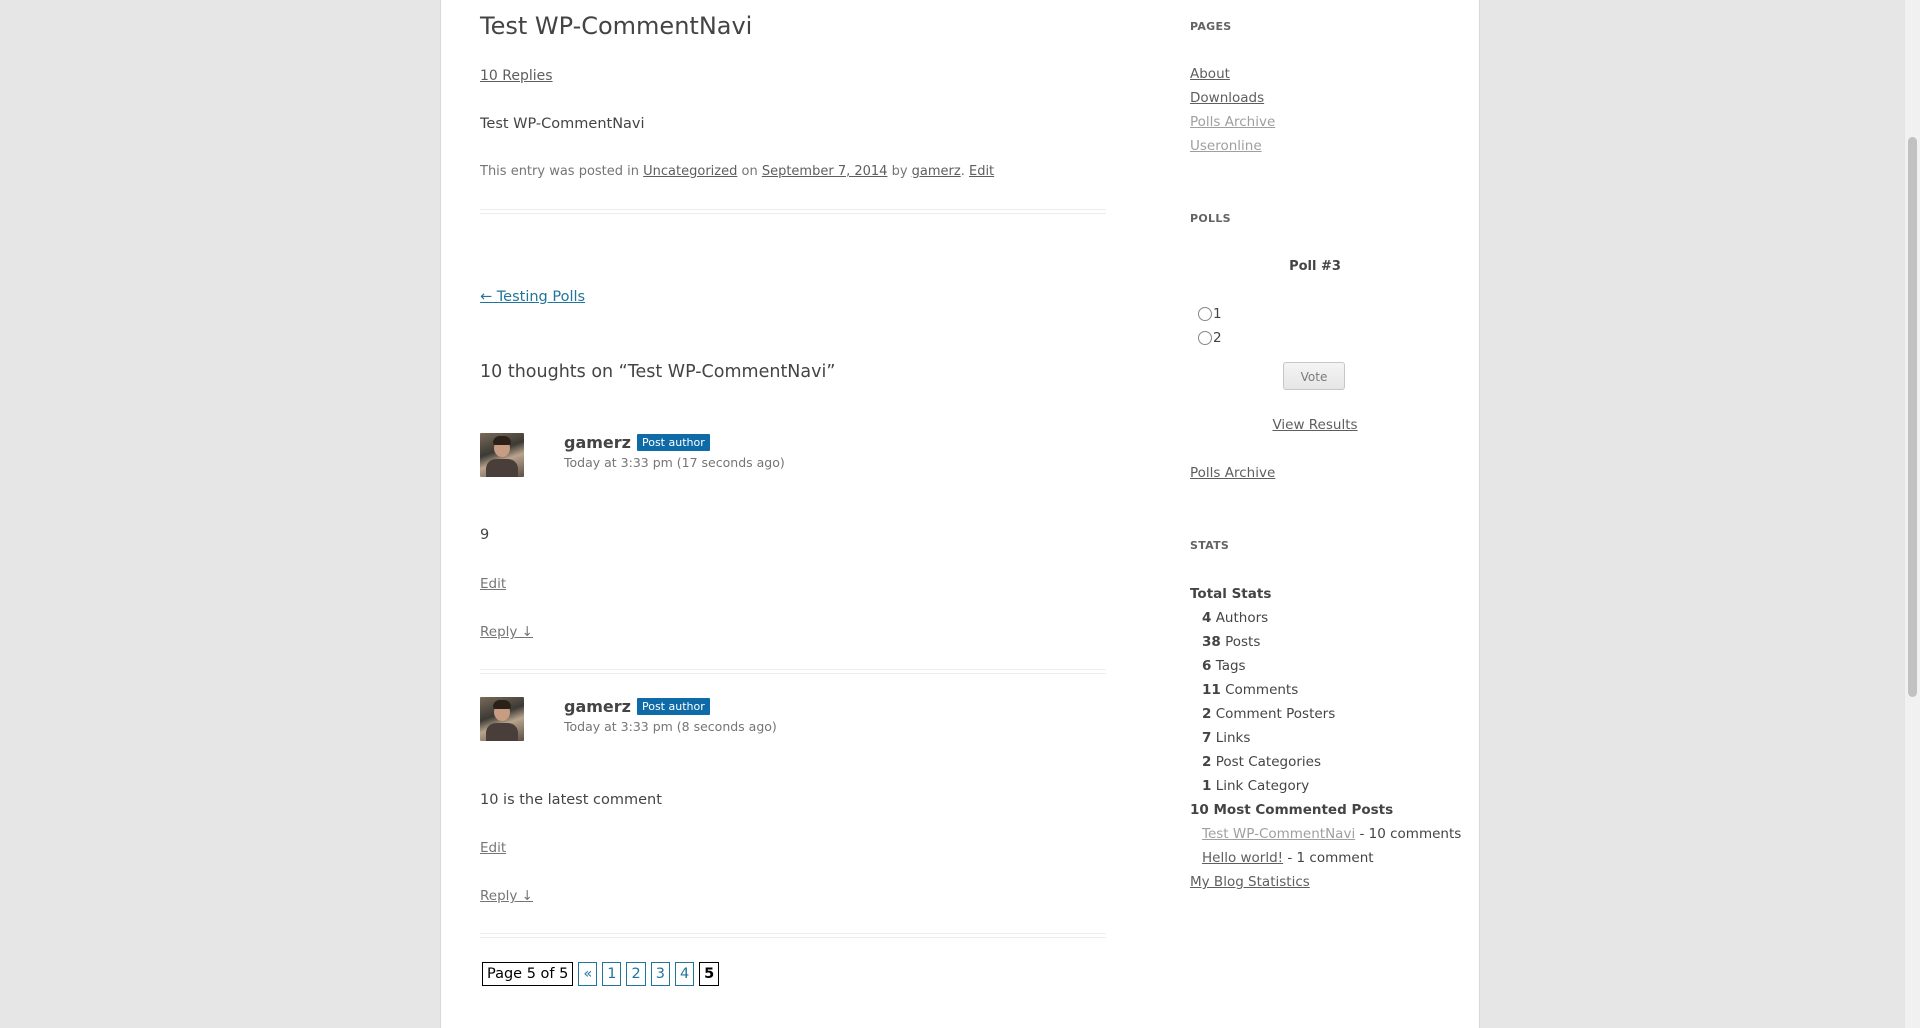 Image resolution: width=1920 pixels, height=1028 pixels. What do you see at coordinates (1314, 376) in the screenshot?
I see `vote-button: Vote` at bounding box center [1314, 376].